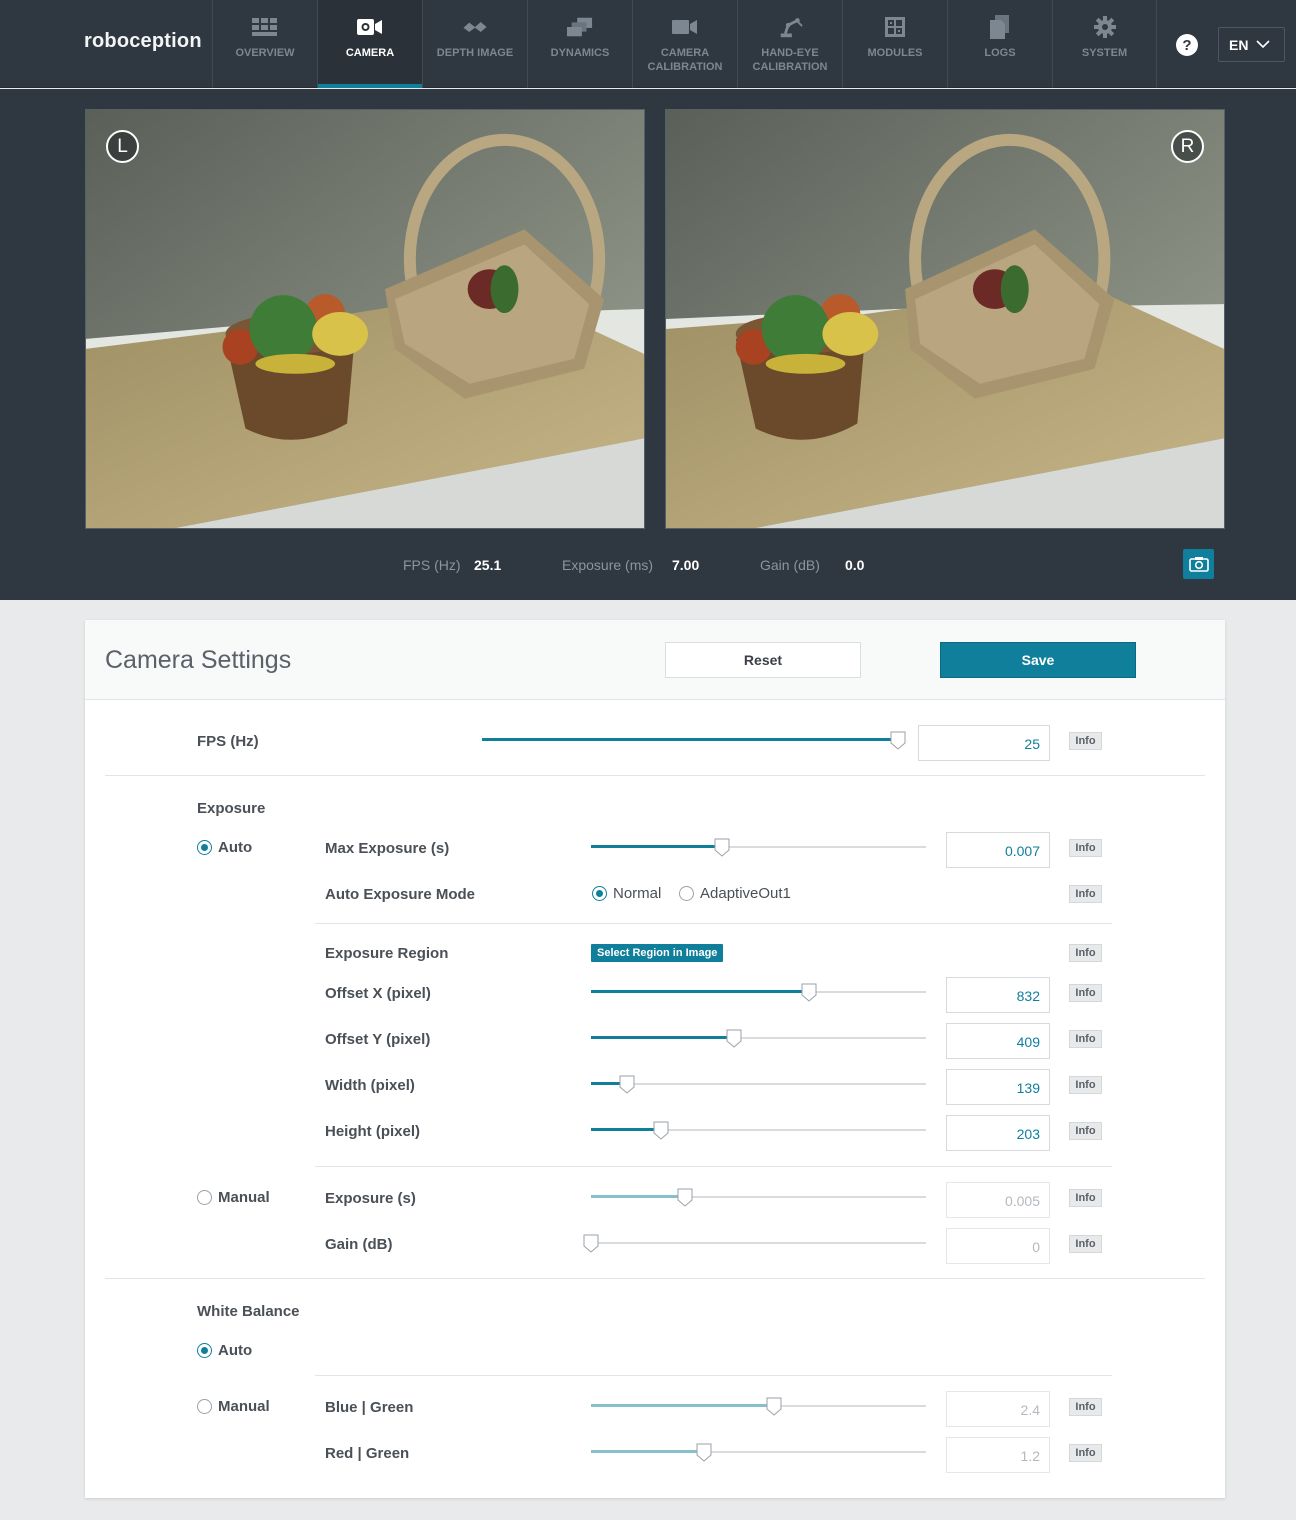 Image resolution: width=1296 pixels, height=1520 pixels. What do you see at coordinates (763, 660) in the screenshot?
I see `reset-button: Reset` at bounding box center [763, 660].